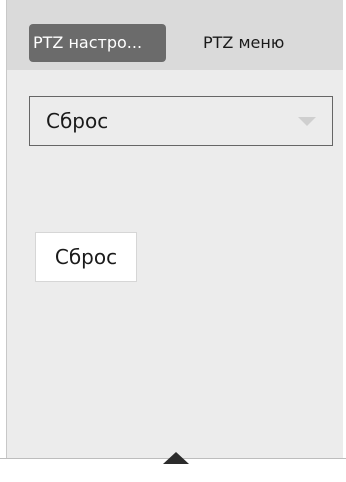  Describe the element at coordinates (307, 121) in the screenshot. I see `chevron-down-icon` at that location.